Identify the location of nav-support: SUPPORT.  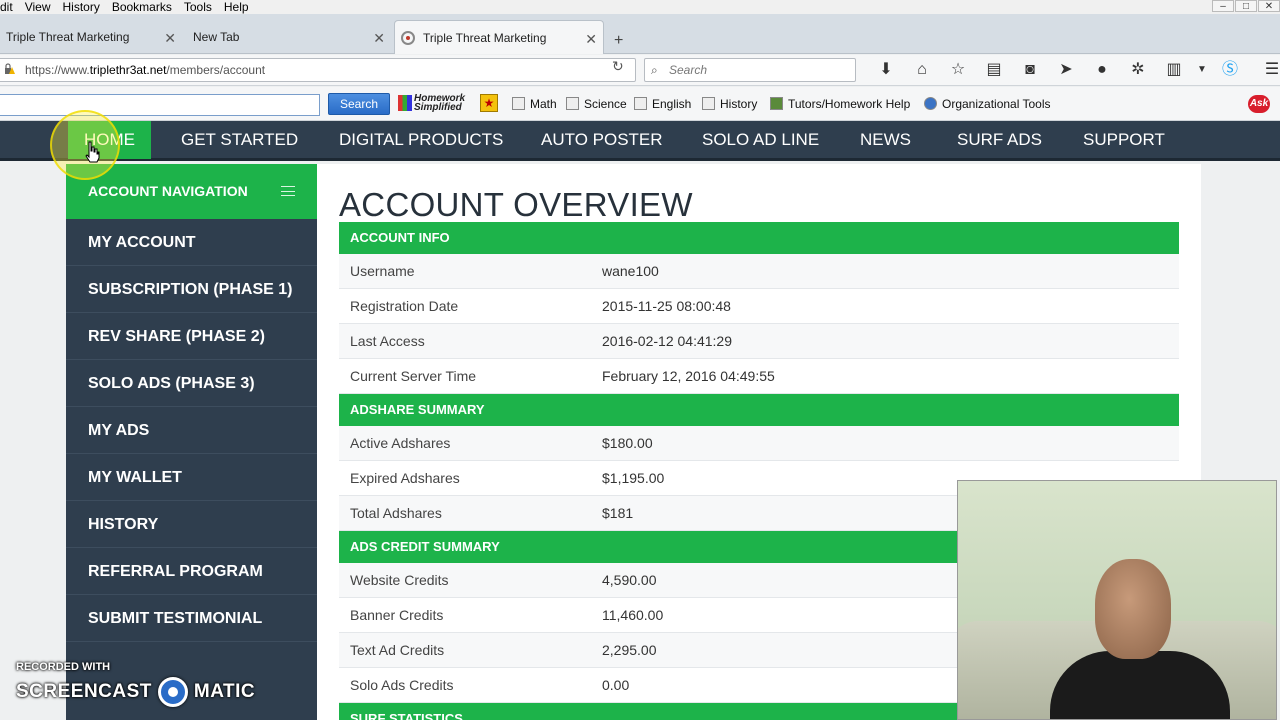
(1124, 140).